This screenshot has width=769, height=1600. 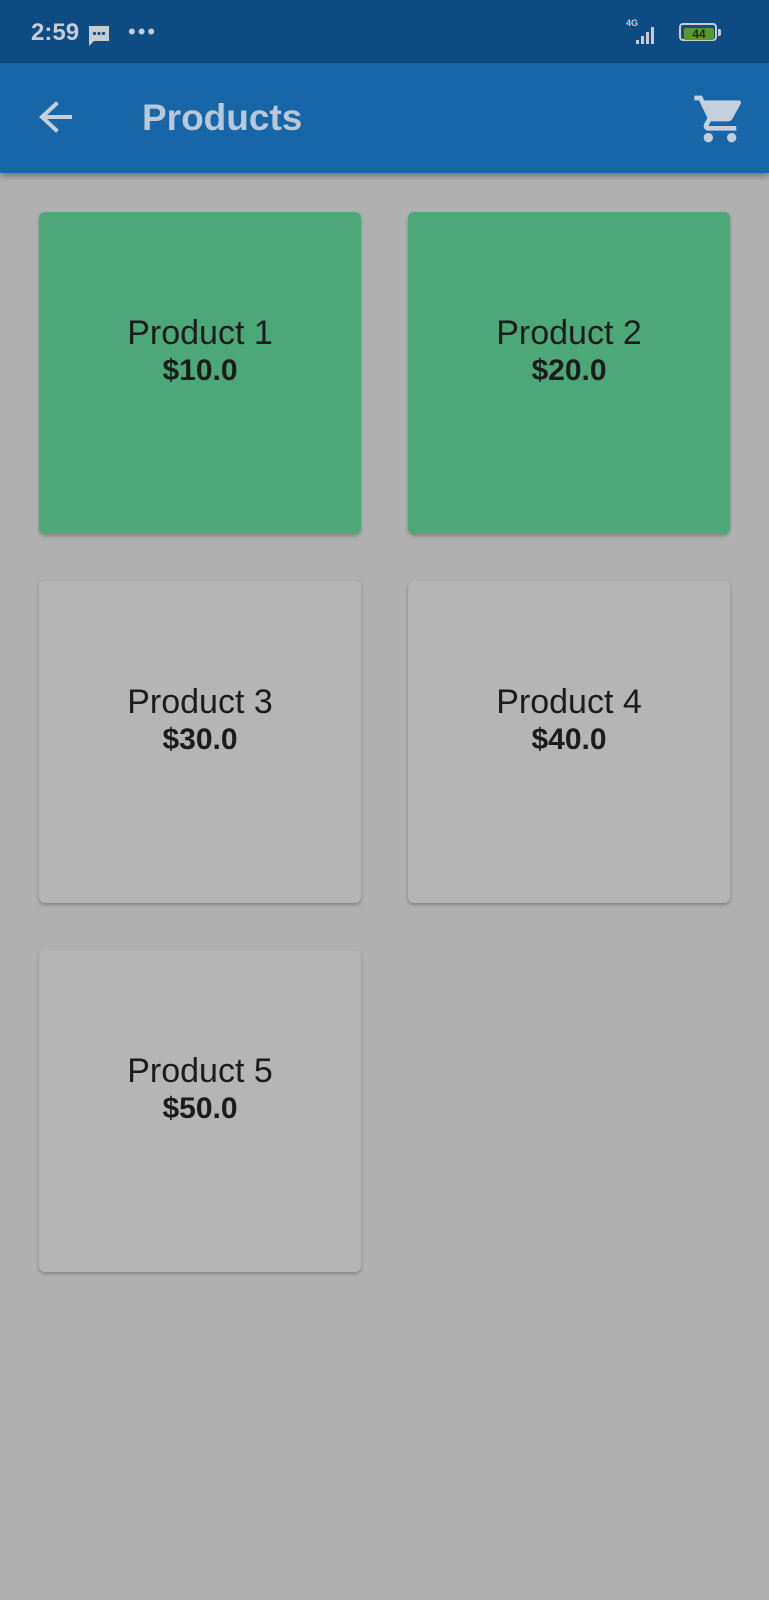 What do you see at coordinates (143, 31) in the screenshot?
I see `more-dots-icon: •••` at bounding box center [143, 31].